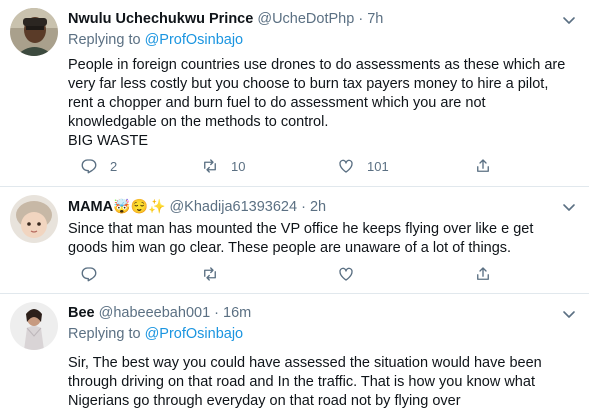  Describe the element at coordinates (238, 166) in the screenshot. I see `retweet-count: 10` at that location.